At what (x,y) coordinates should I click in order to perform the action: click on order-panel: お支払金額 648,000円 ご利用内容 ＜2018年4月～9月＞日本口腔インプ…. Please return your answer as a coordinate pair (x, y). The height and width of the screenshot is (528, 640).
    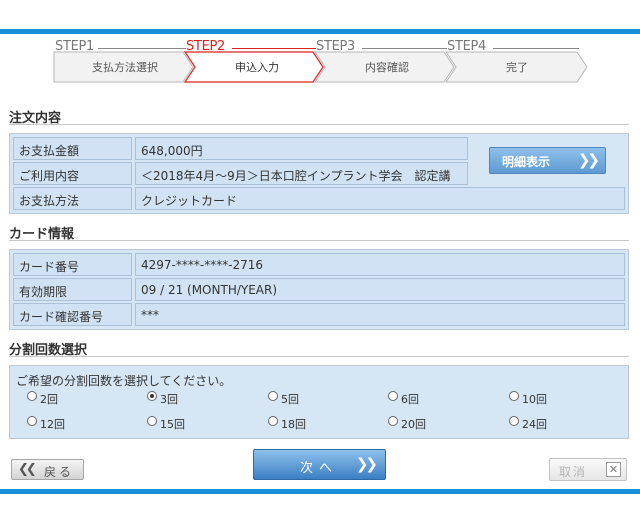
    Looking at the image, I should click on (319, 173).